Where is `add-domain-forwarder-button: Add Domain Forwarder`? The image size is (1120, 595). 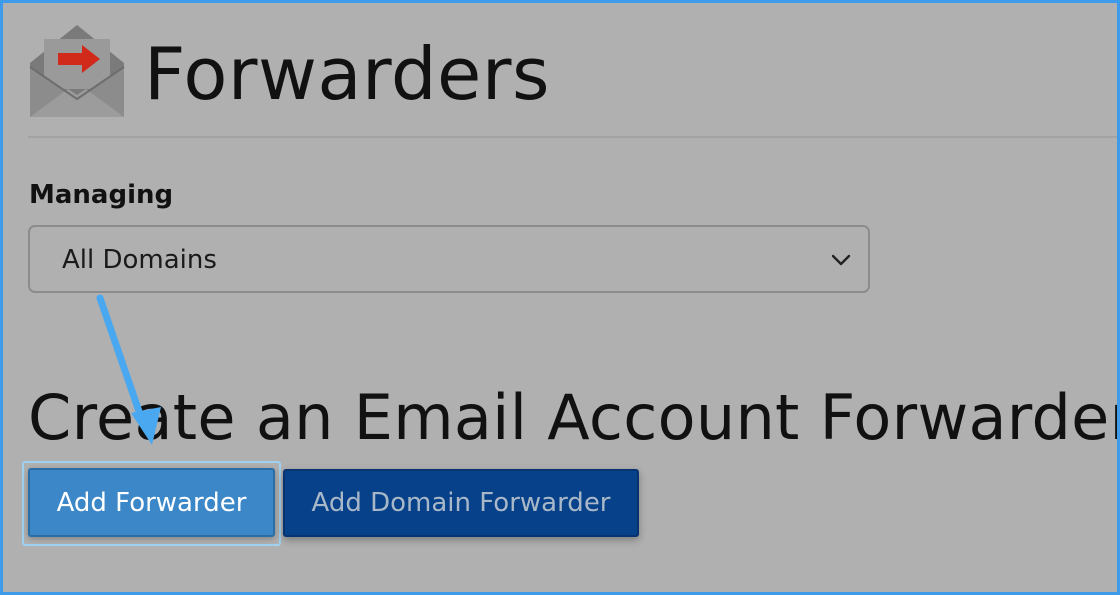
add-domain-forwarder-button: Add Domain Forwarder is located at coordinates (461, 503).